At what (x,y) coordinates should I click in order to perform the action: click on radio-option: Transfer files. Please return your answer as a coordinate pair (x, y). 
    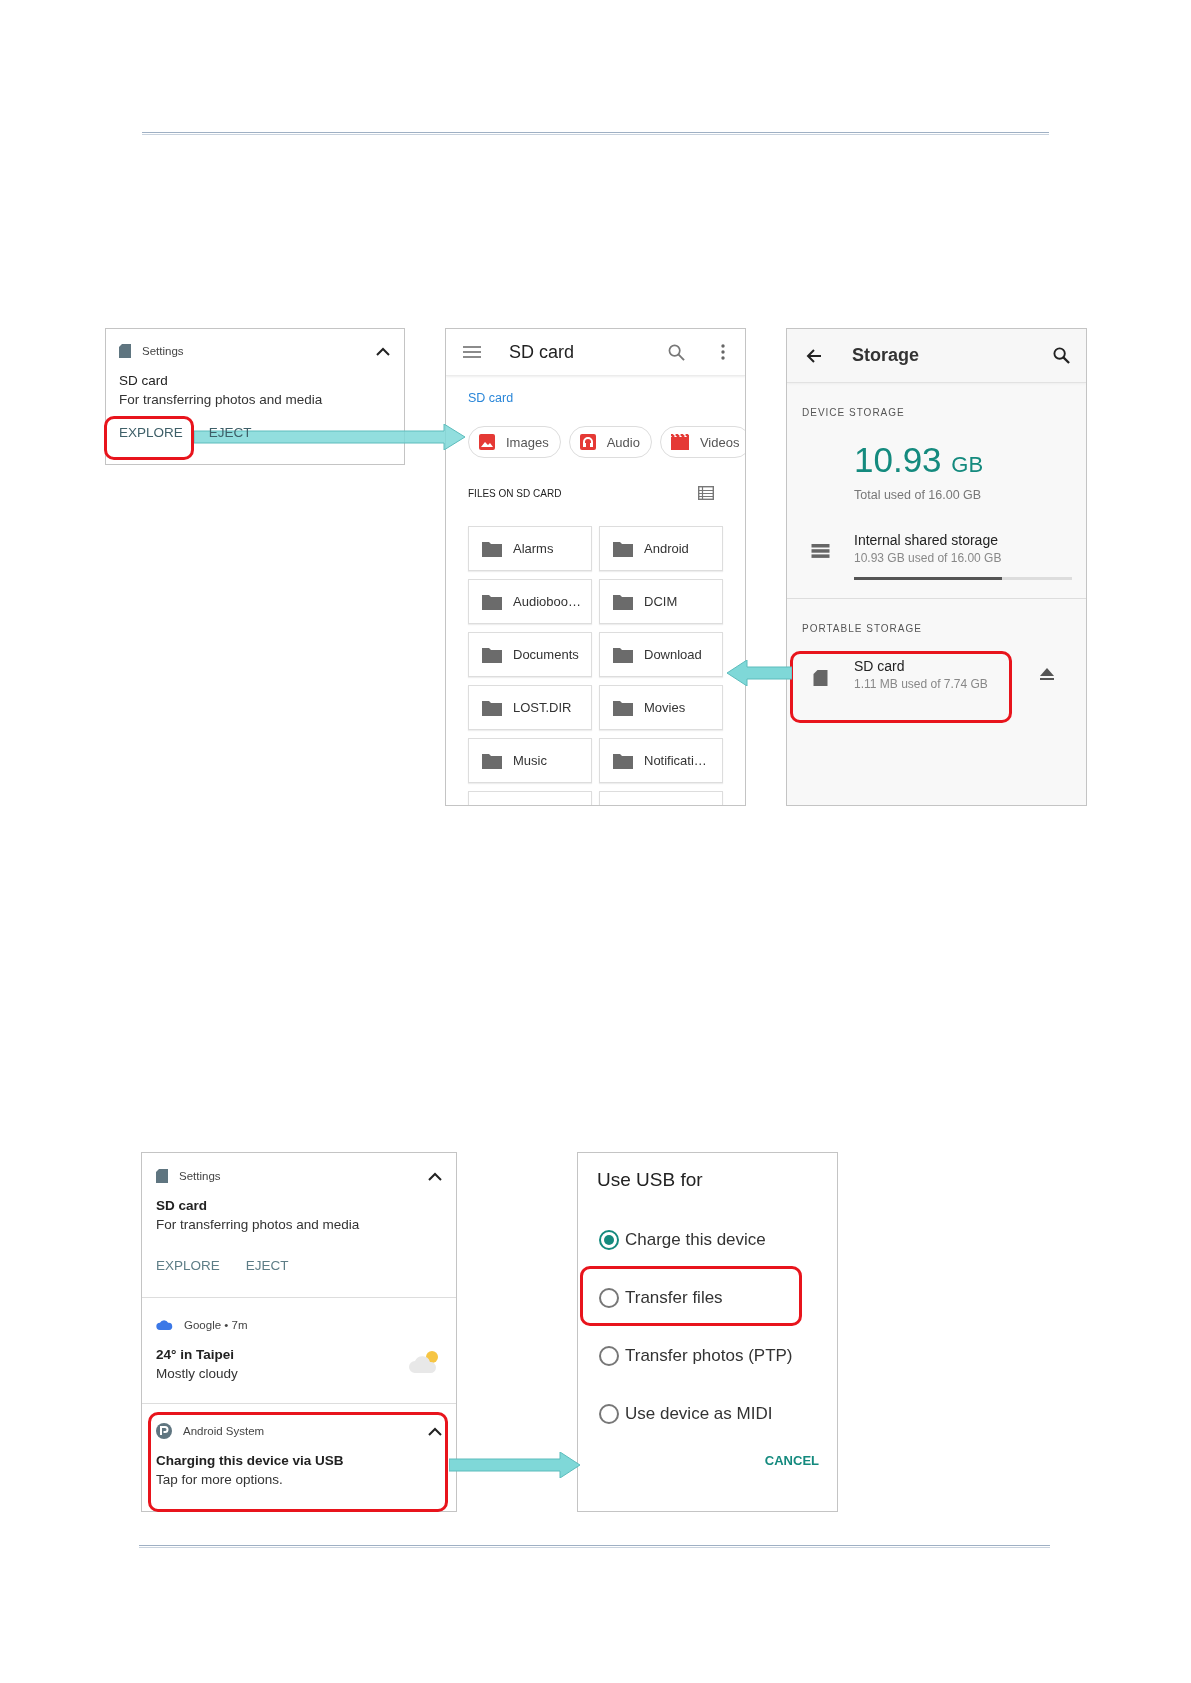
    Looking at the image, I should click on (708, 1298).